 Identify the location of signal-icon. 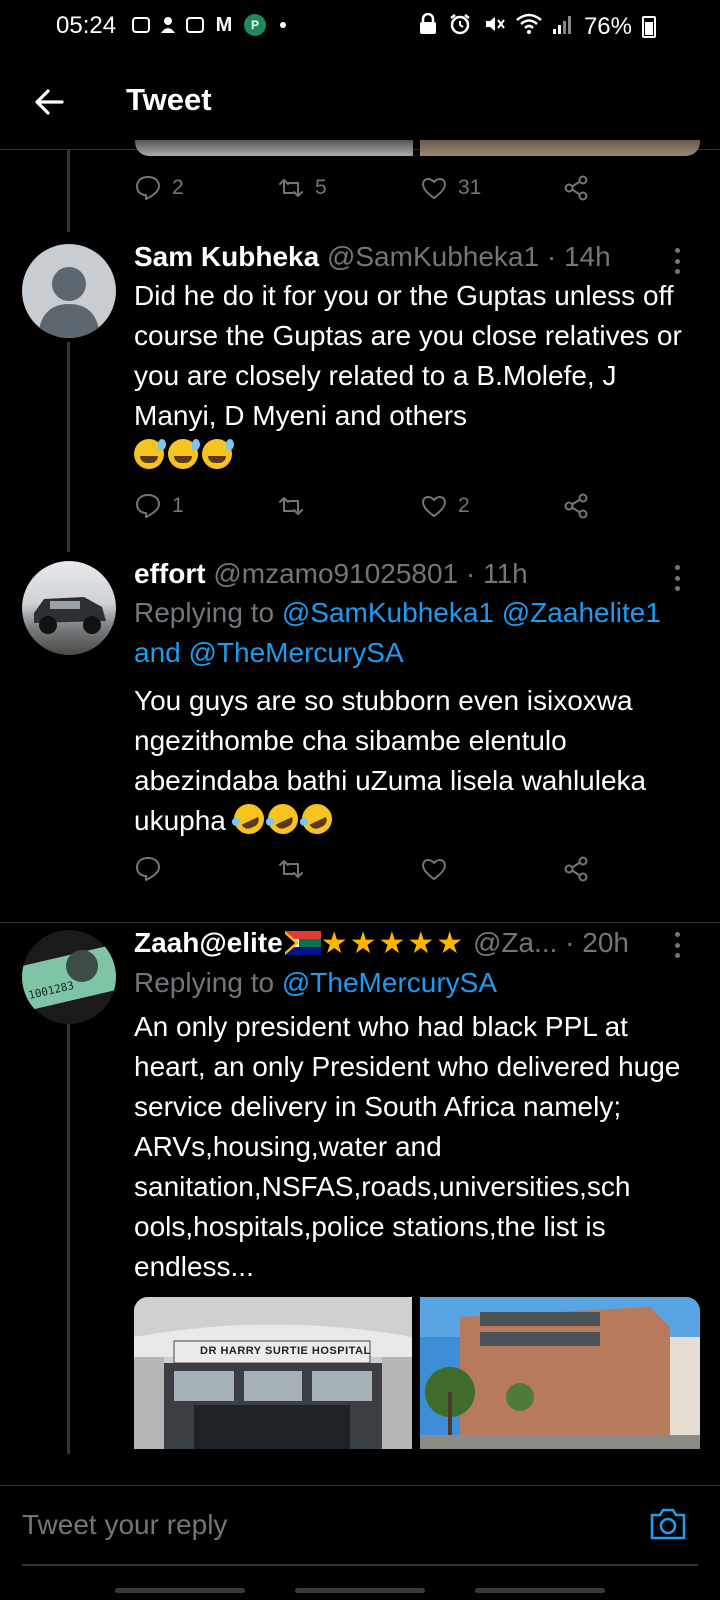
(563, 26).